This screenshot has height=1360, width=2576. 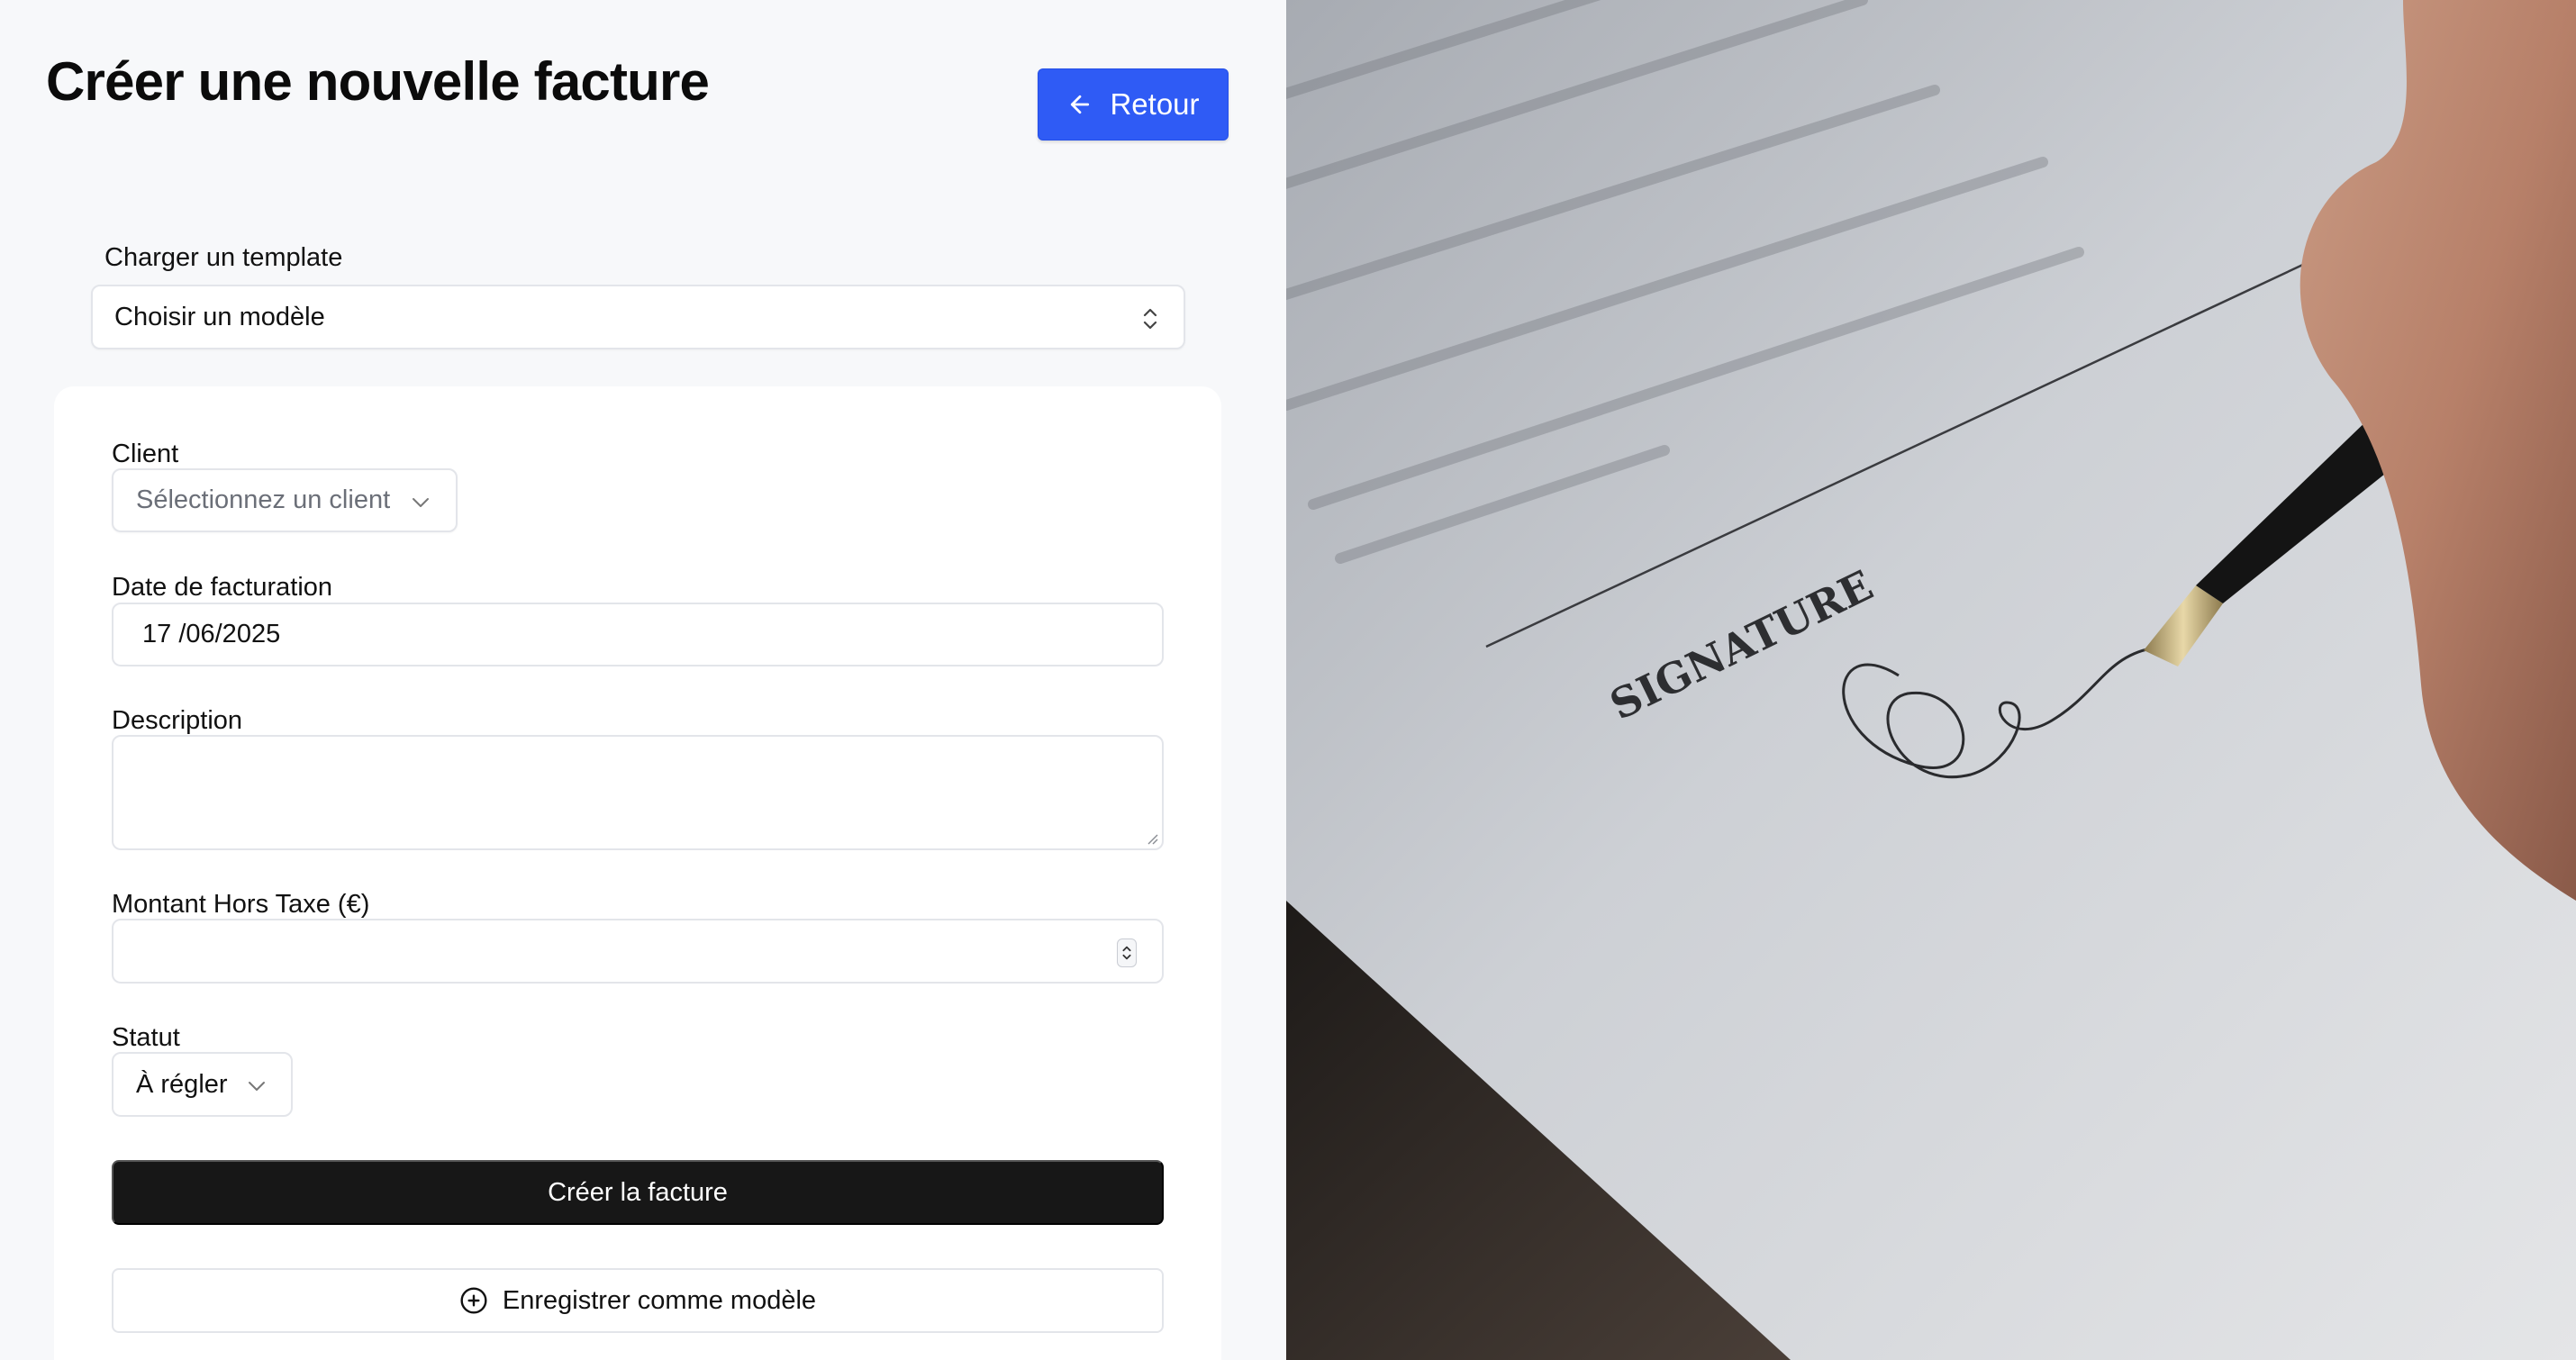 I want to click on back-button-label: Retour, so click(x=1155, y=104).